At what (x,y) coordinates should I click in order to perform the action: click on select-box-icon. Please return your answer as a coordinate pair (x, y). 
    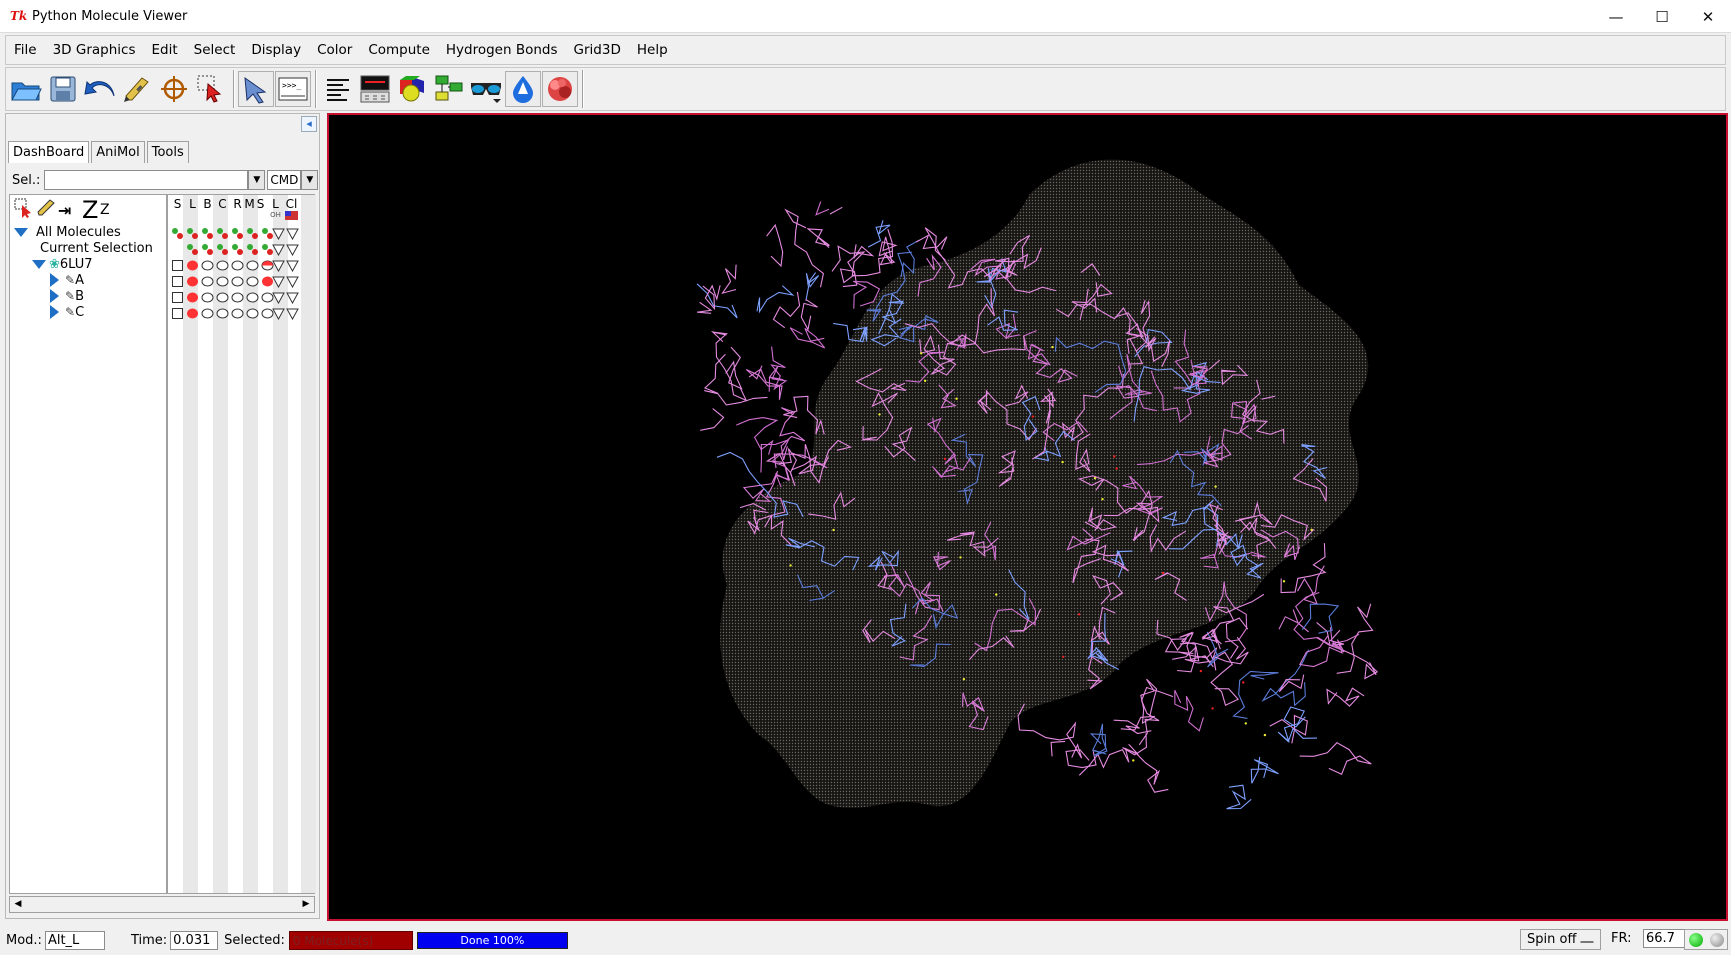
    Looking at the image, I should click on (25, 210).